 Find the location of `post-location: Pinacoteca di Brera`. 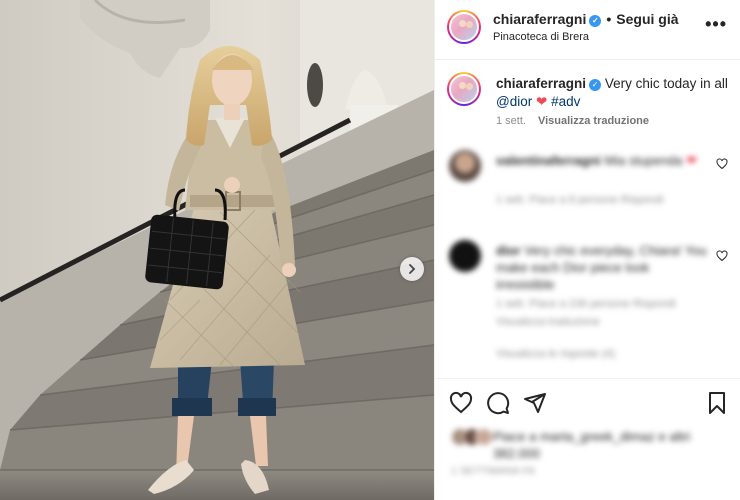

post-location: Pinacoteca di Brera is located at coordinates (541, 37).